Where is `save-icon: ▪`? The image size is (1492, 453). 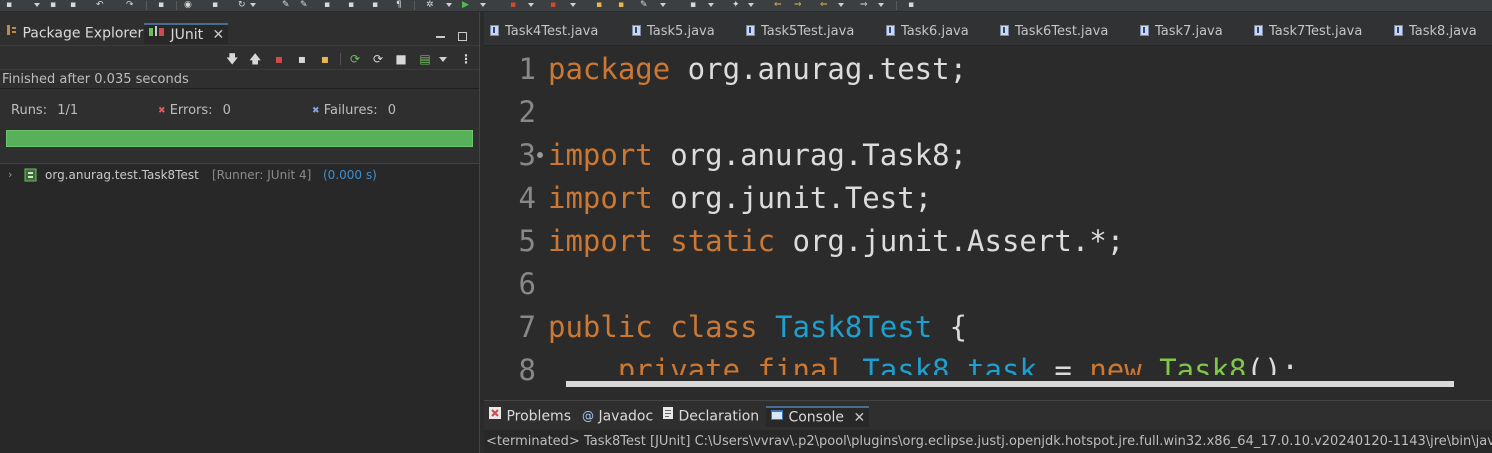 save-icon: ▪ is located at coordinates (53, 5).